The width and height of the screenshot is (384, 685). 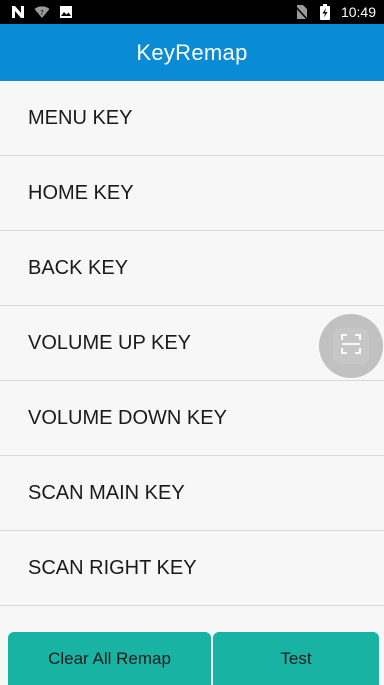 I want to click on list-item-label: SCAN MAIN KEY, so click(x=106, y=492).